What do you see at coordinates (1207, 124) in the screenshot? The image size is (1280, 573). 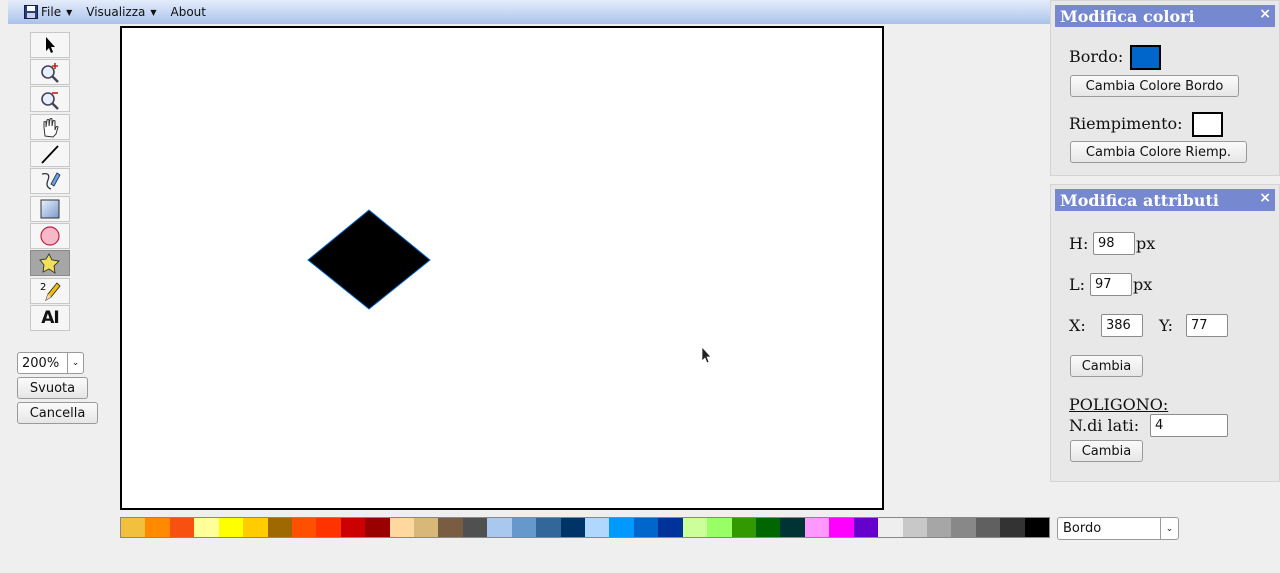 I see `fill-color-swatch` at bounding box center [1207, 124].